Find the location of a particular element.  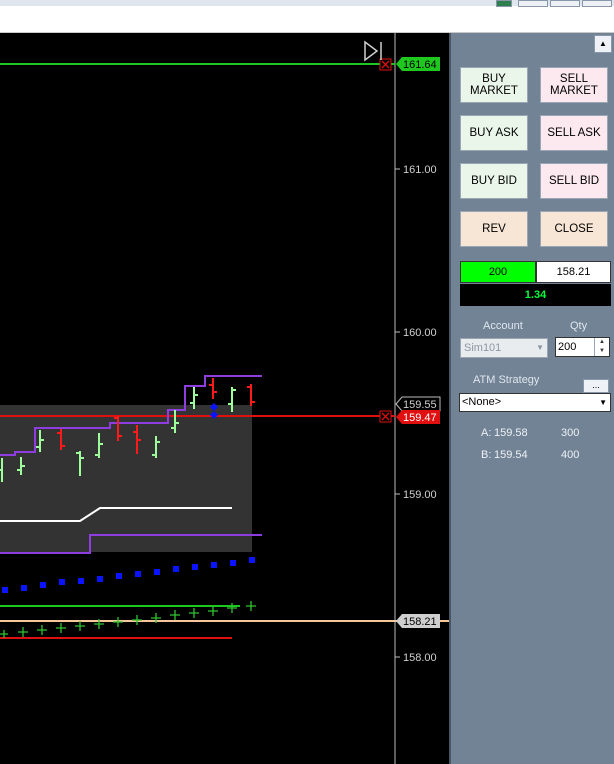

y-axis-label: 160.00 is located at coordinates (420, 333).